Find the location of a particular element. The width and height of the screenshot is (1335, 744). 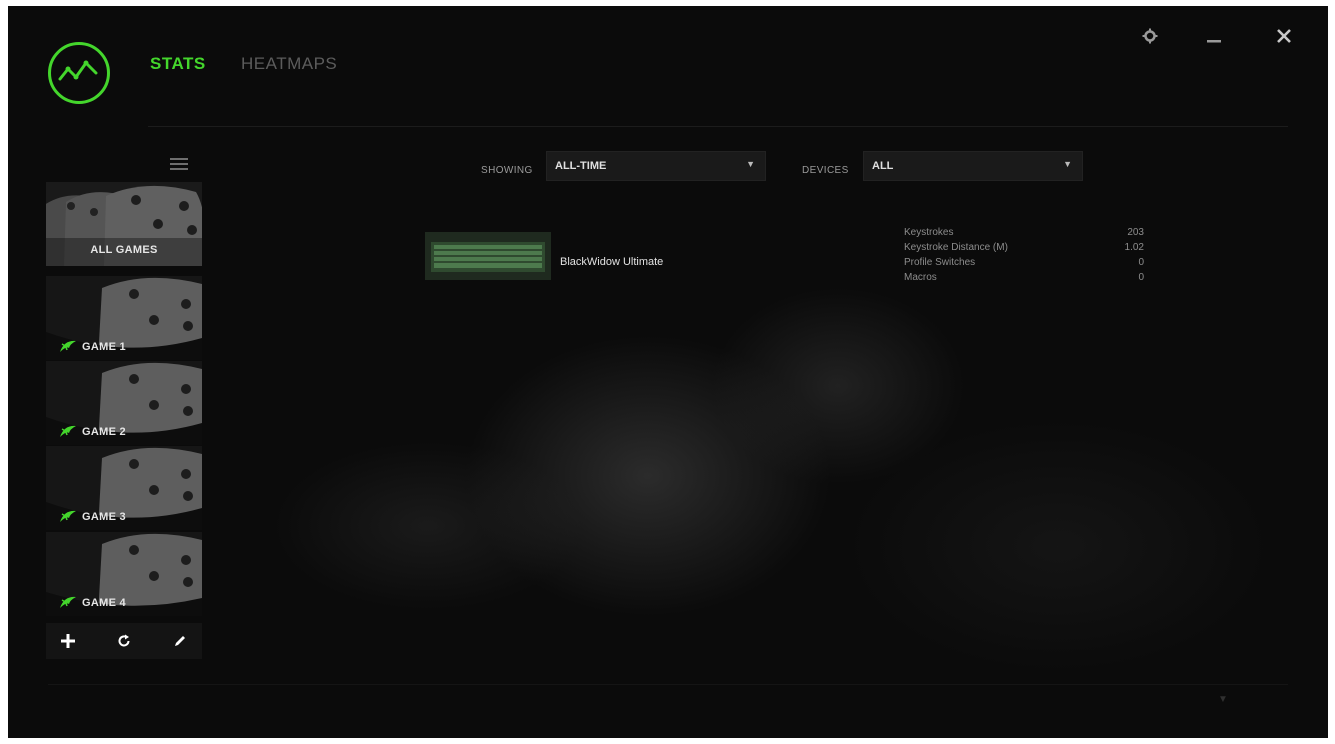

stat-value-keystroke-distance: 1.02 is located at coordinates (1134, 247).